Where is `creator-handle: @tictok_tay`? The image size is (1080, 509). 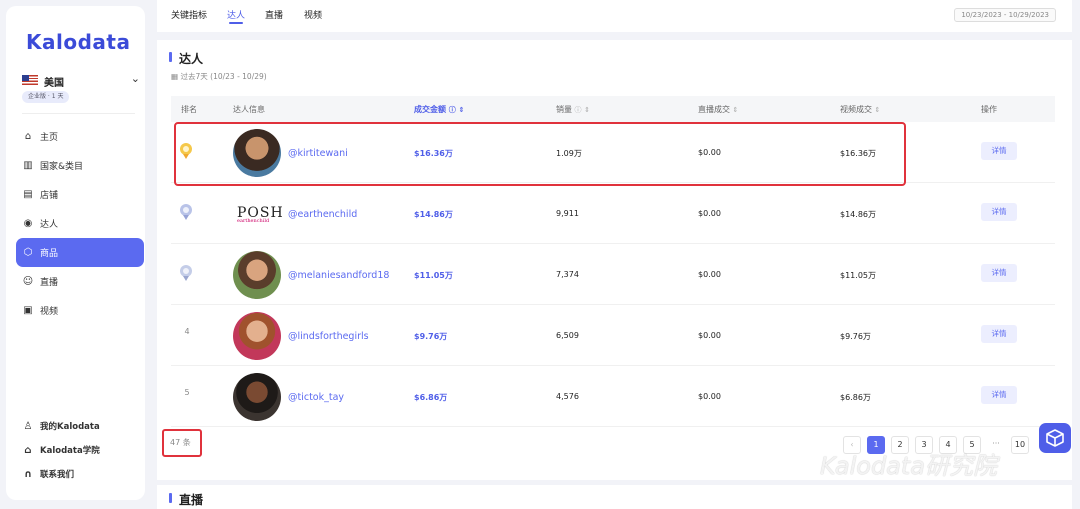 creator-handle: @tictok_tay is located at coordinates (316, 397).